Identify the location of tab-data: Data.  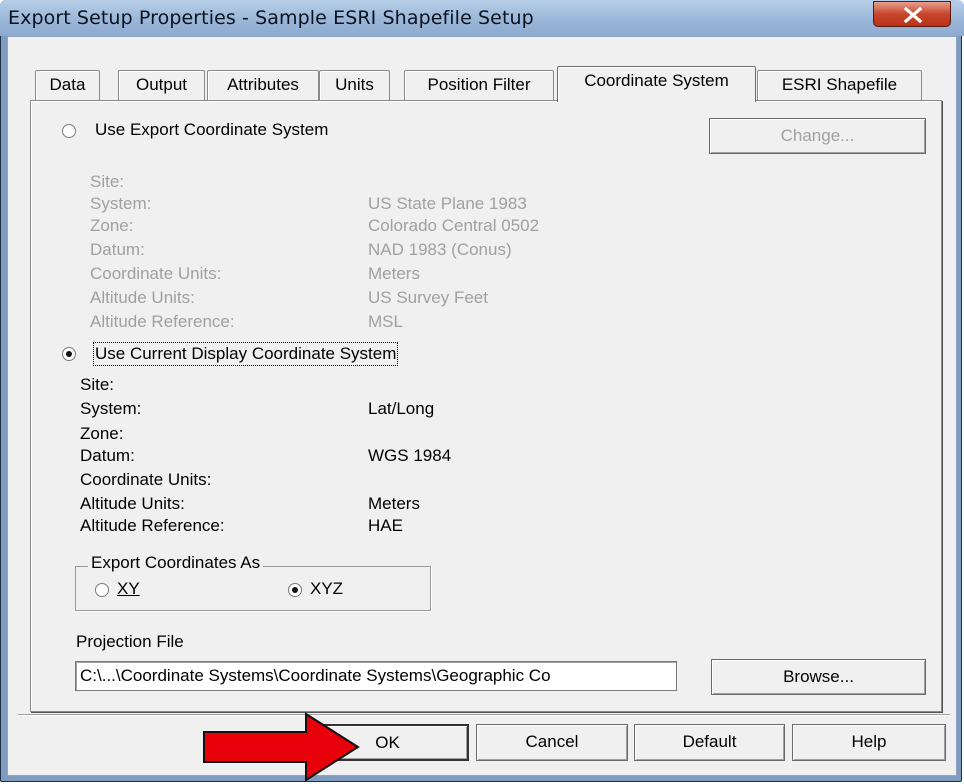
(67, 85).